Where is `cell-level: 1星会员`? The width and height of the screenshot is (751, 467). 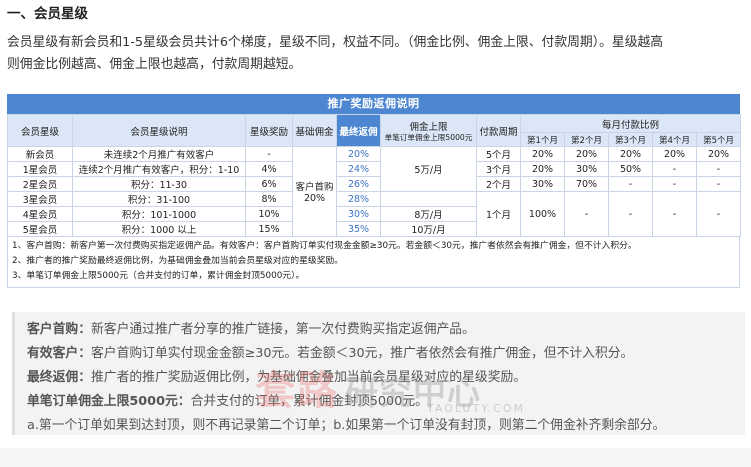 cell-level: 1星会员 is located at coordinates (40, 169).